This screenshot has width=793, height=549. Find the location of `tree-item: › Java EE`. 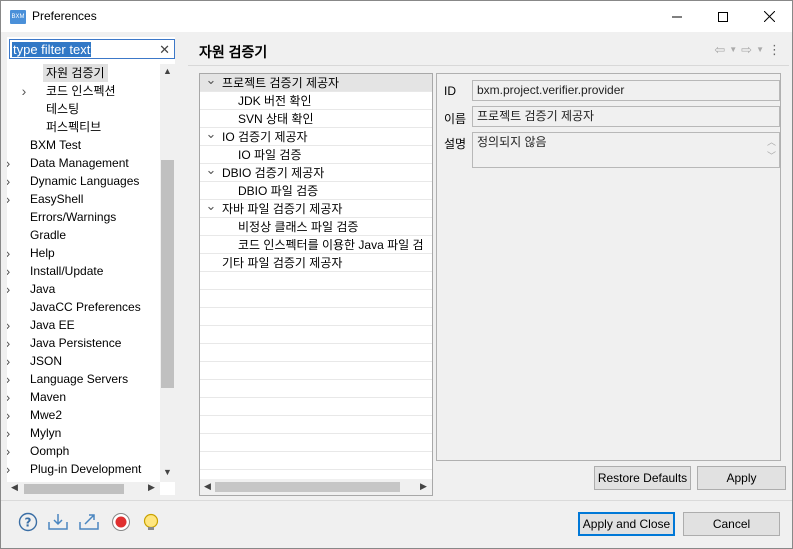

tree-item: › Java EE is located at coordinates (83, 325).